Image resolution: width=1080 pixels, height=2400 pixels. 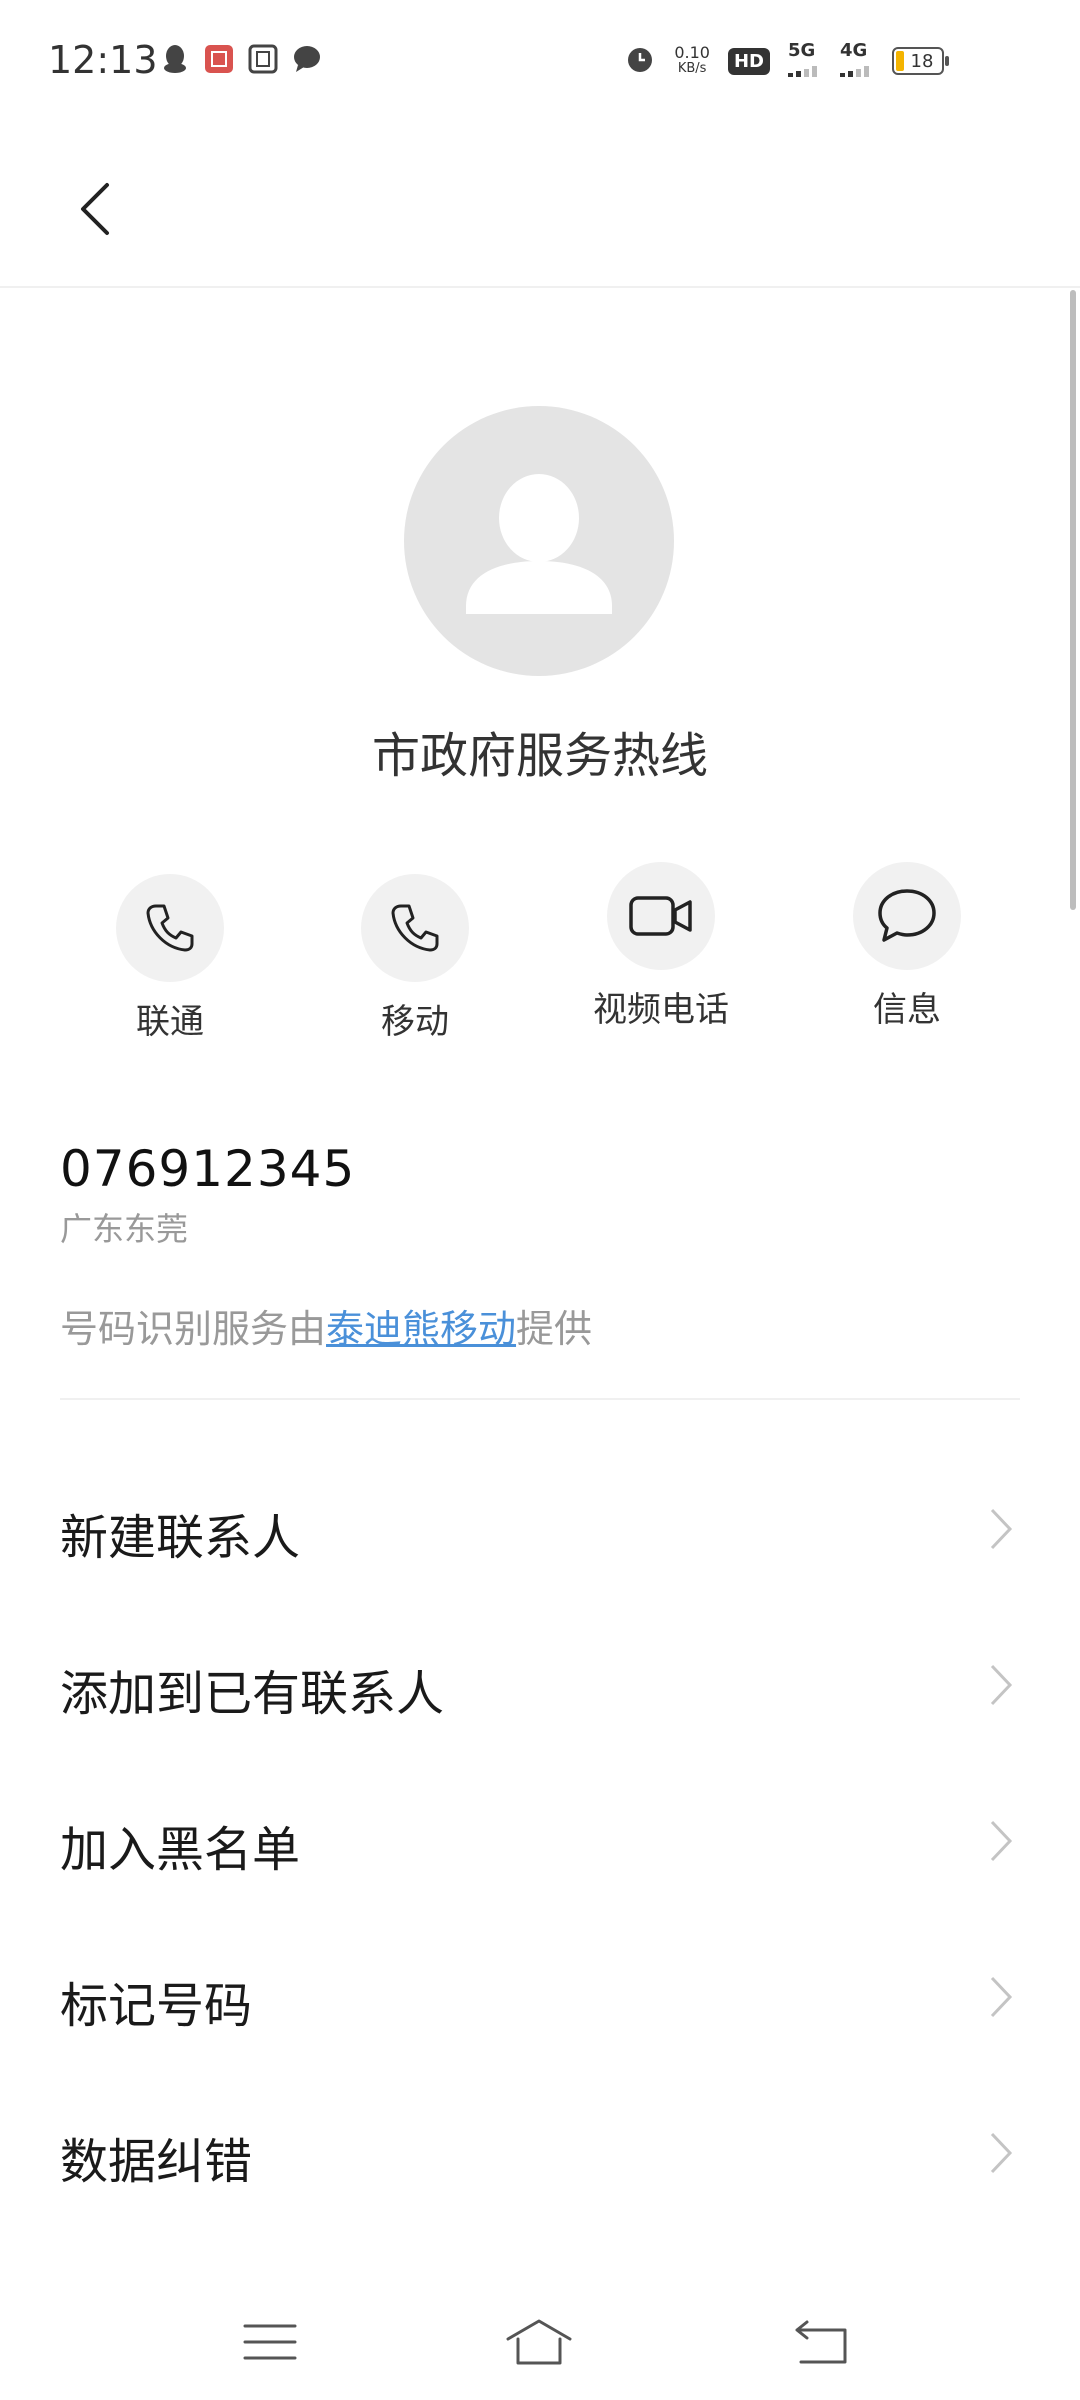 I want to click on menu-item-label: 标记号码, so click(x=156, y=2006).